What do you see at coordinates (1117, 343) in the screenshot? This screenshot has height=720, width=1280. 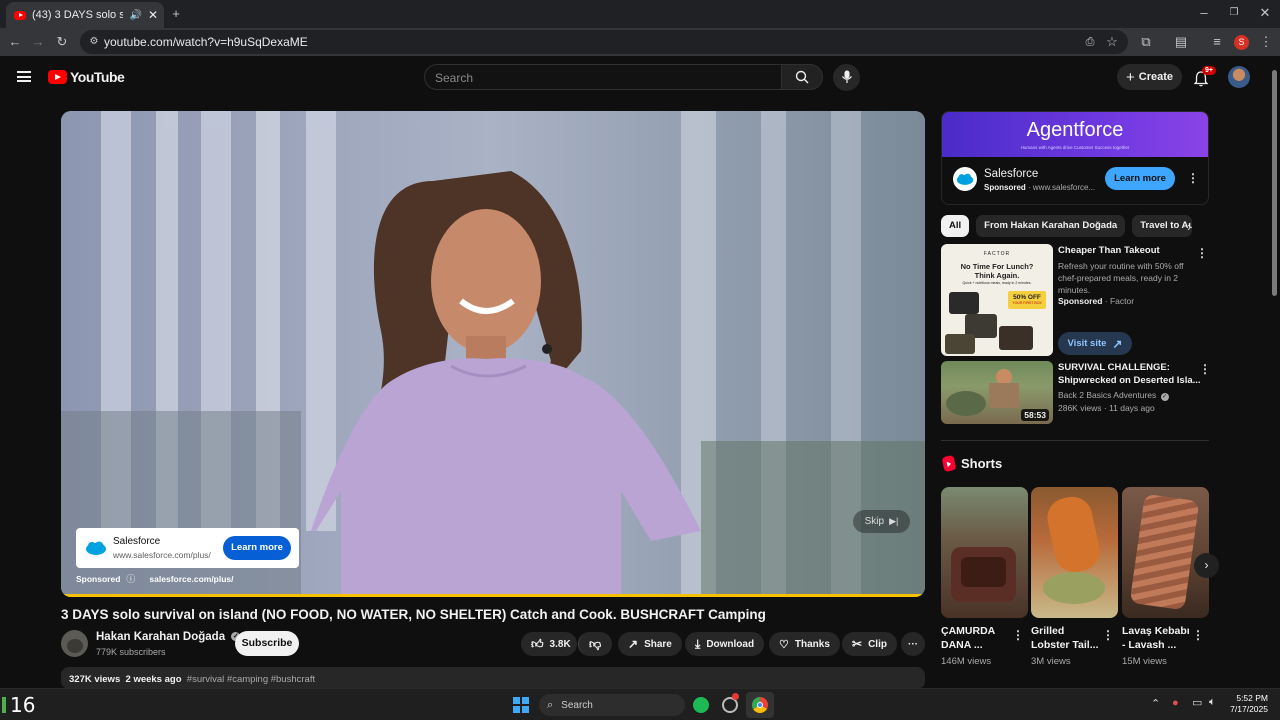 I see `external-link-icon: ↗` at bounding box center [1117, 343].